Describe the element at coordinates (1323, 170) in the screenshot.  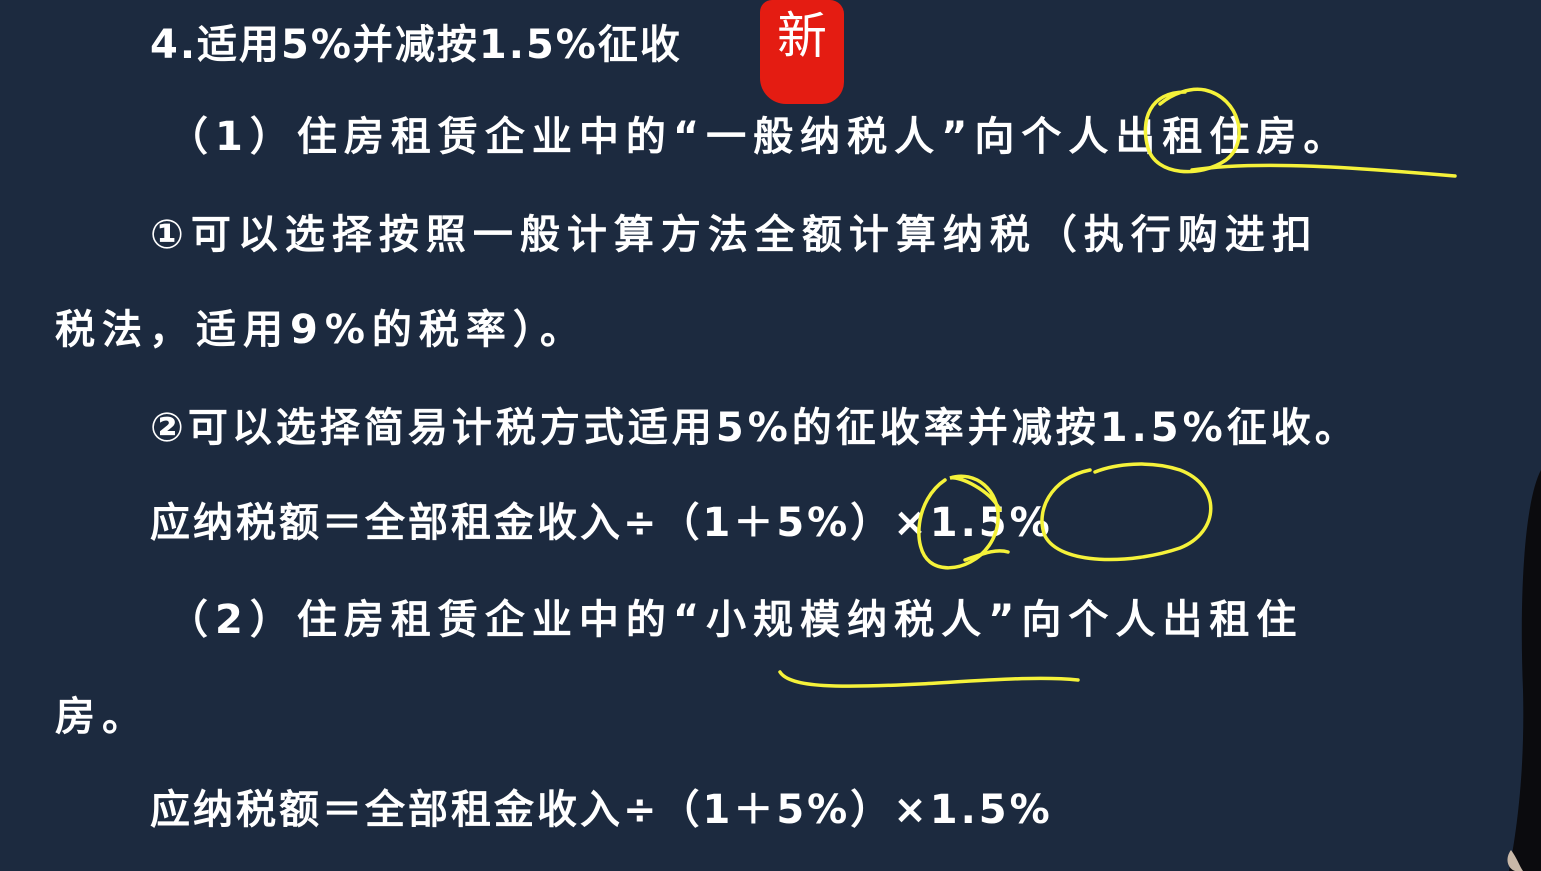
I see `underline-individual-rent` at that location.